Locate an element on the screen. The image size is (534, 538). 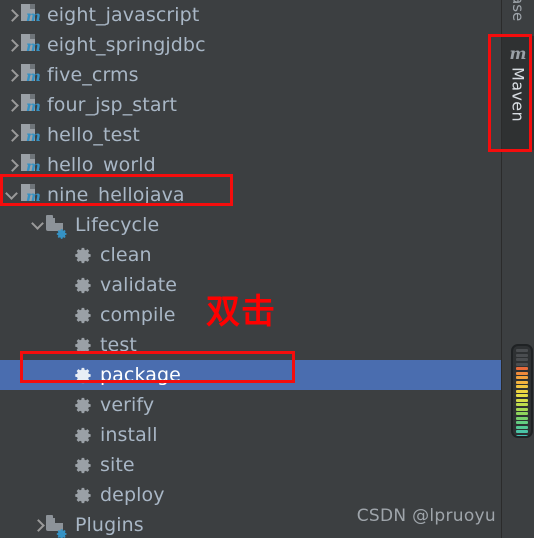
double-click-annotation: 双击 is located at coordinates (241, 312).